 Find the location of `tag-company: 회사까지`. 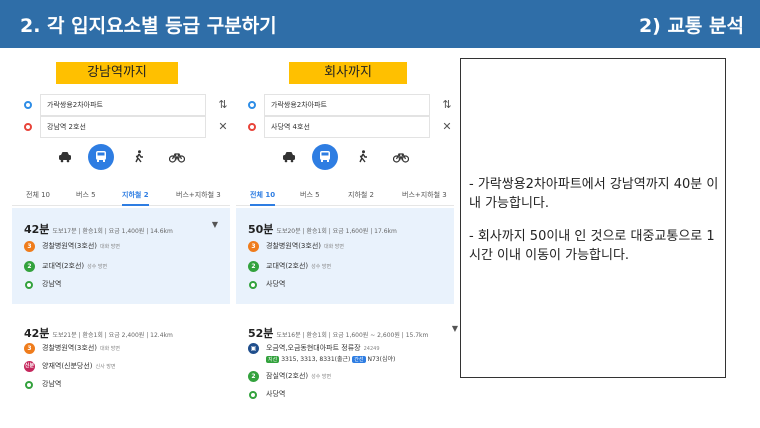

tag-company: 회사까지 is located at coordinates (348, 73).